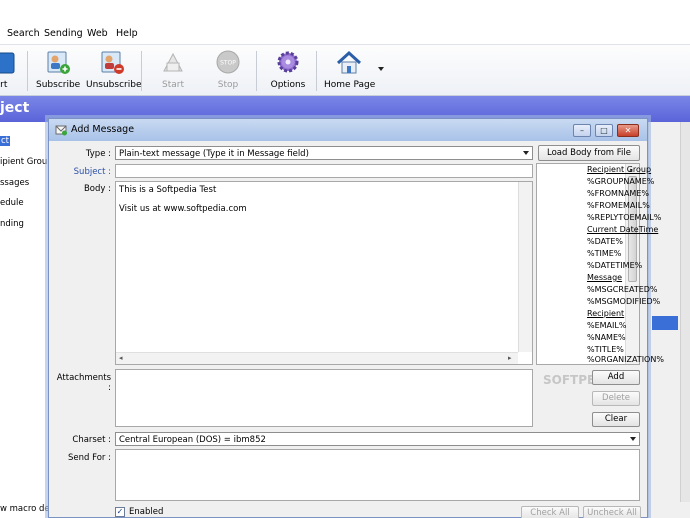 This screenshot has height=518, width=690. I want to click on options-label: Options, so click(288, 85).